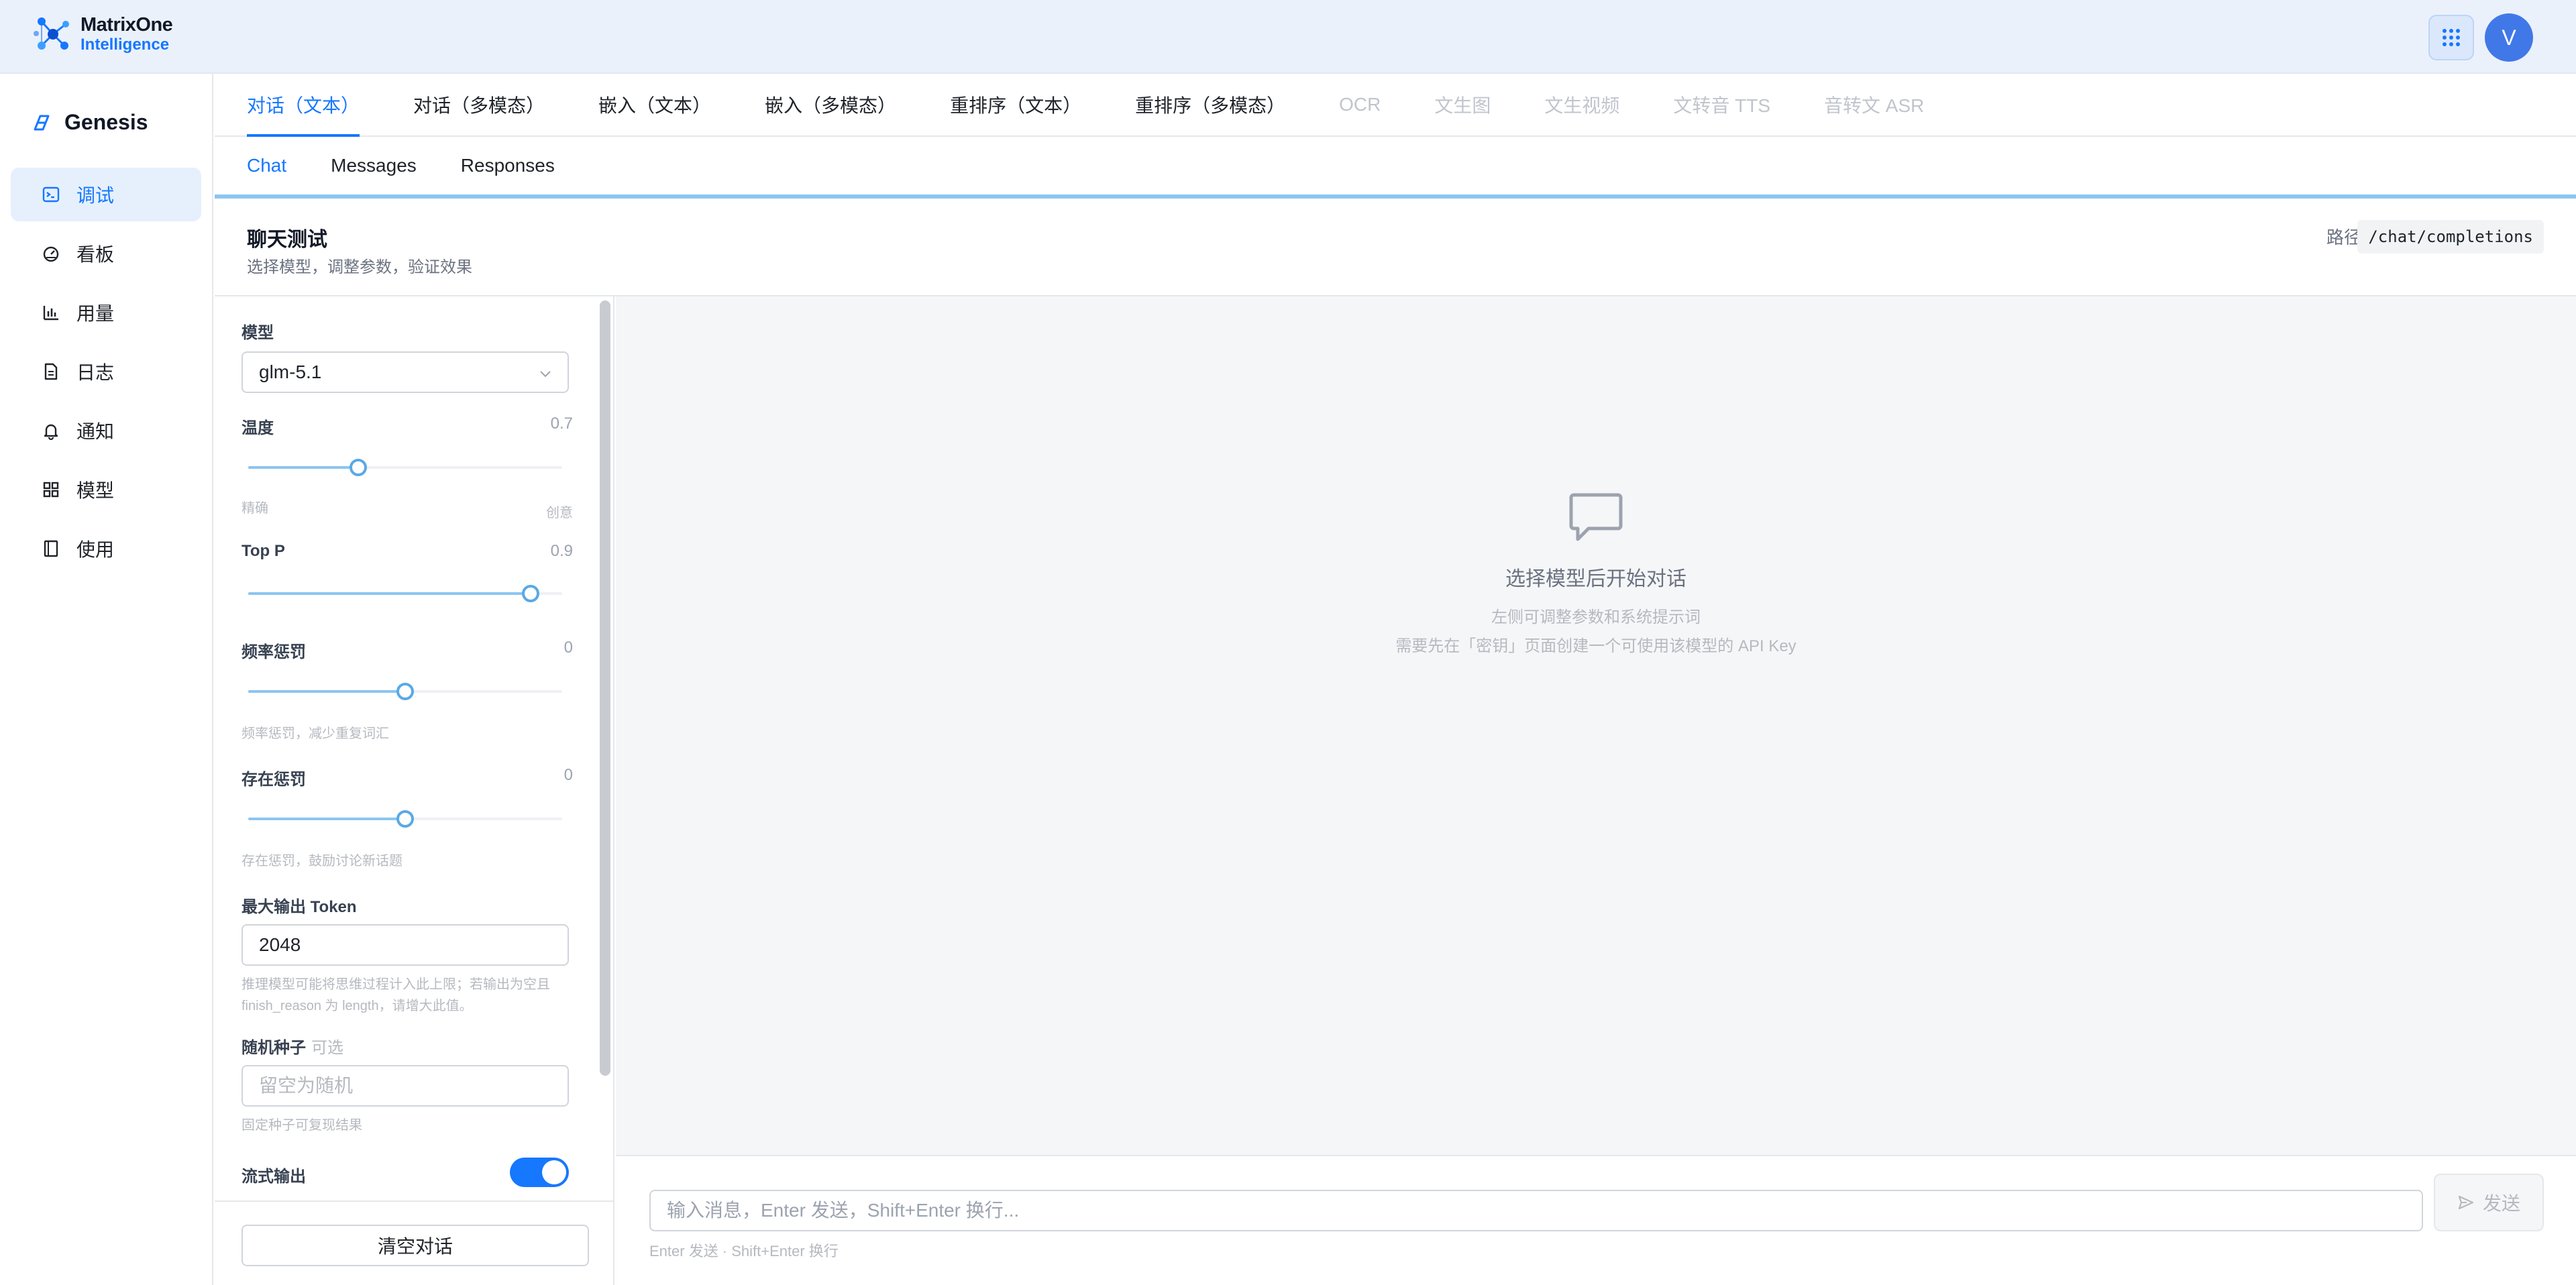  I want to click on chat-bubble-icon, so click(1596, 517).